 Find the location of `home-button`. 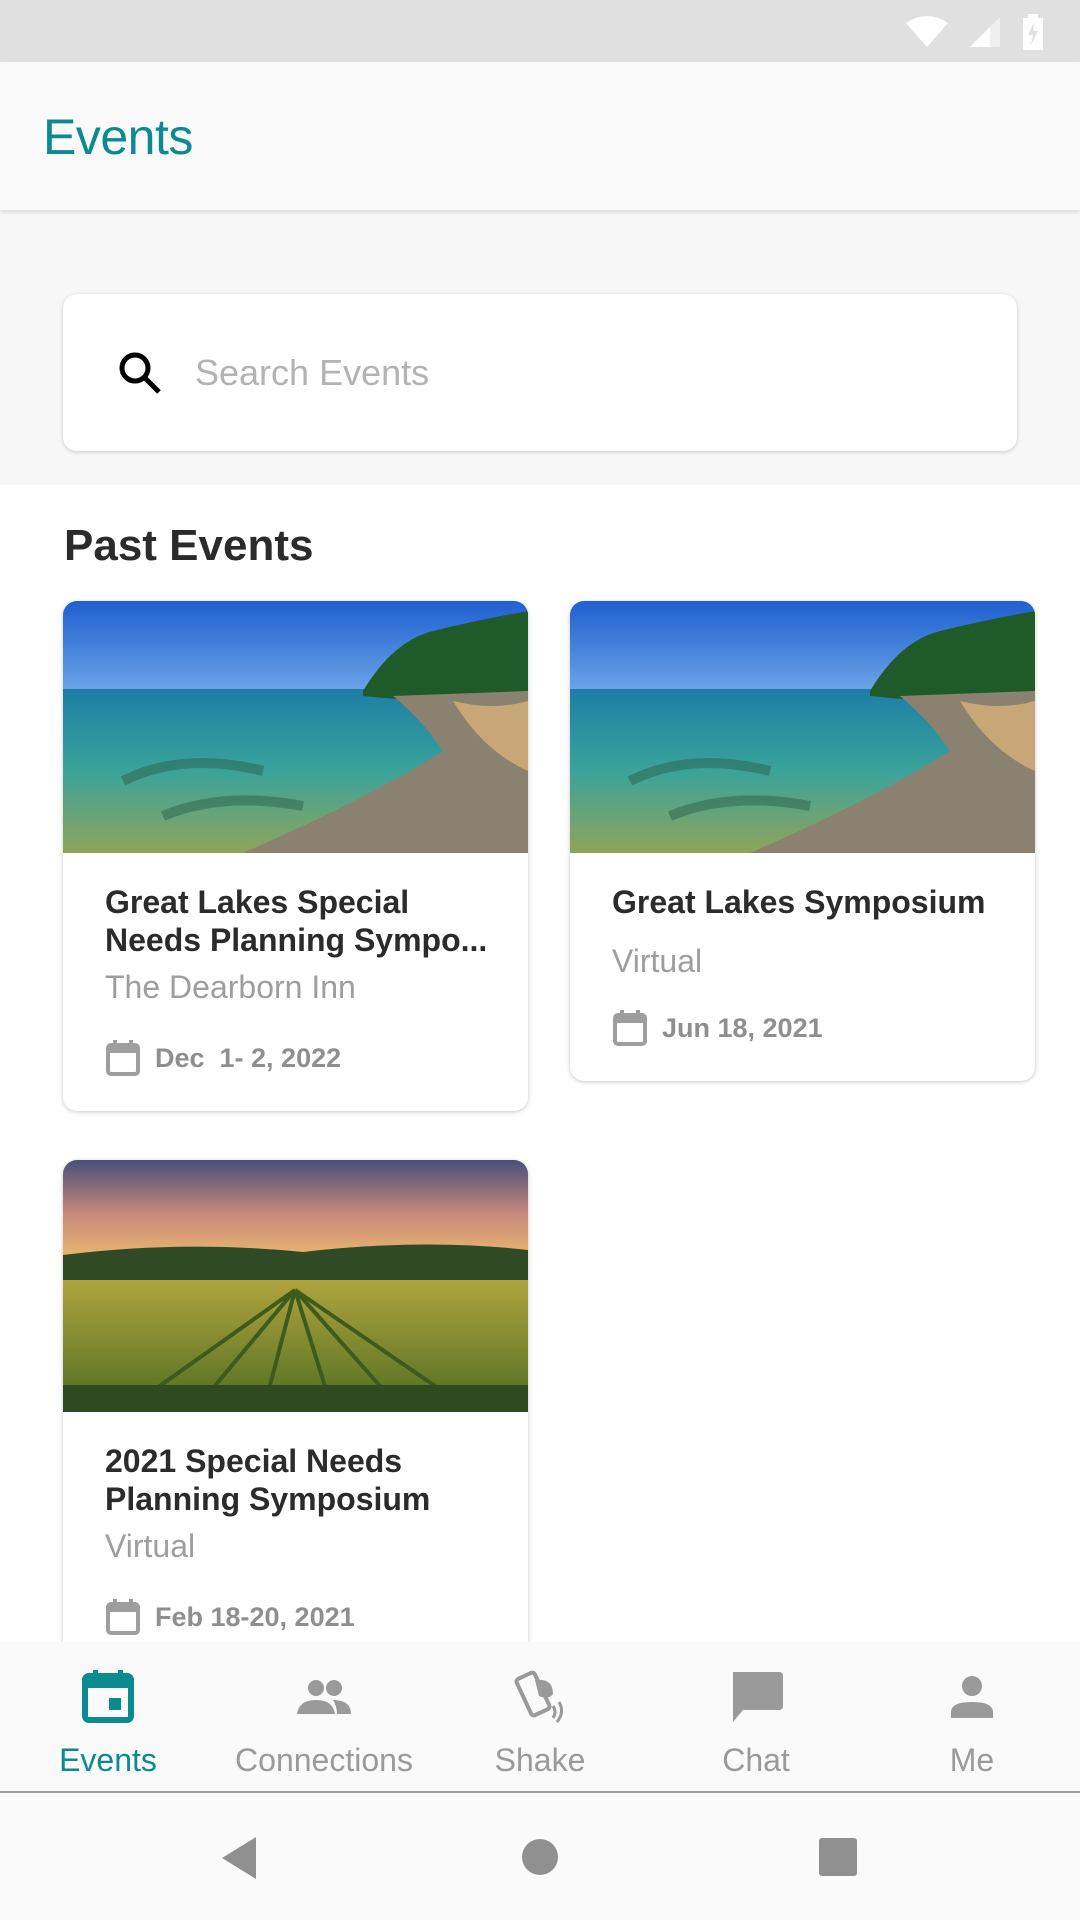

home-button is located at coordinates (540, 1855).